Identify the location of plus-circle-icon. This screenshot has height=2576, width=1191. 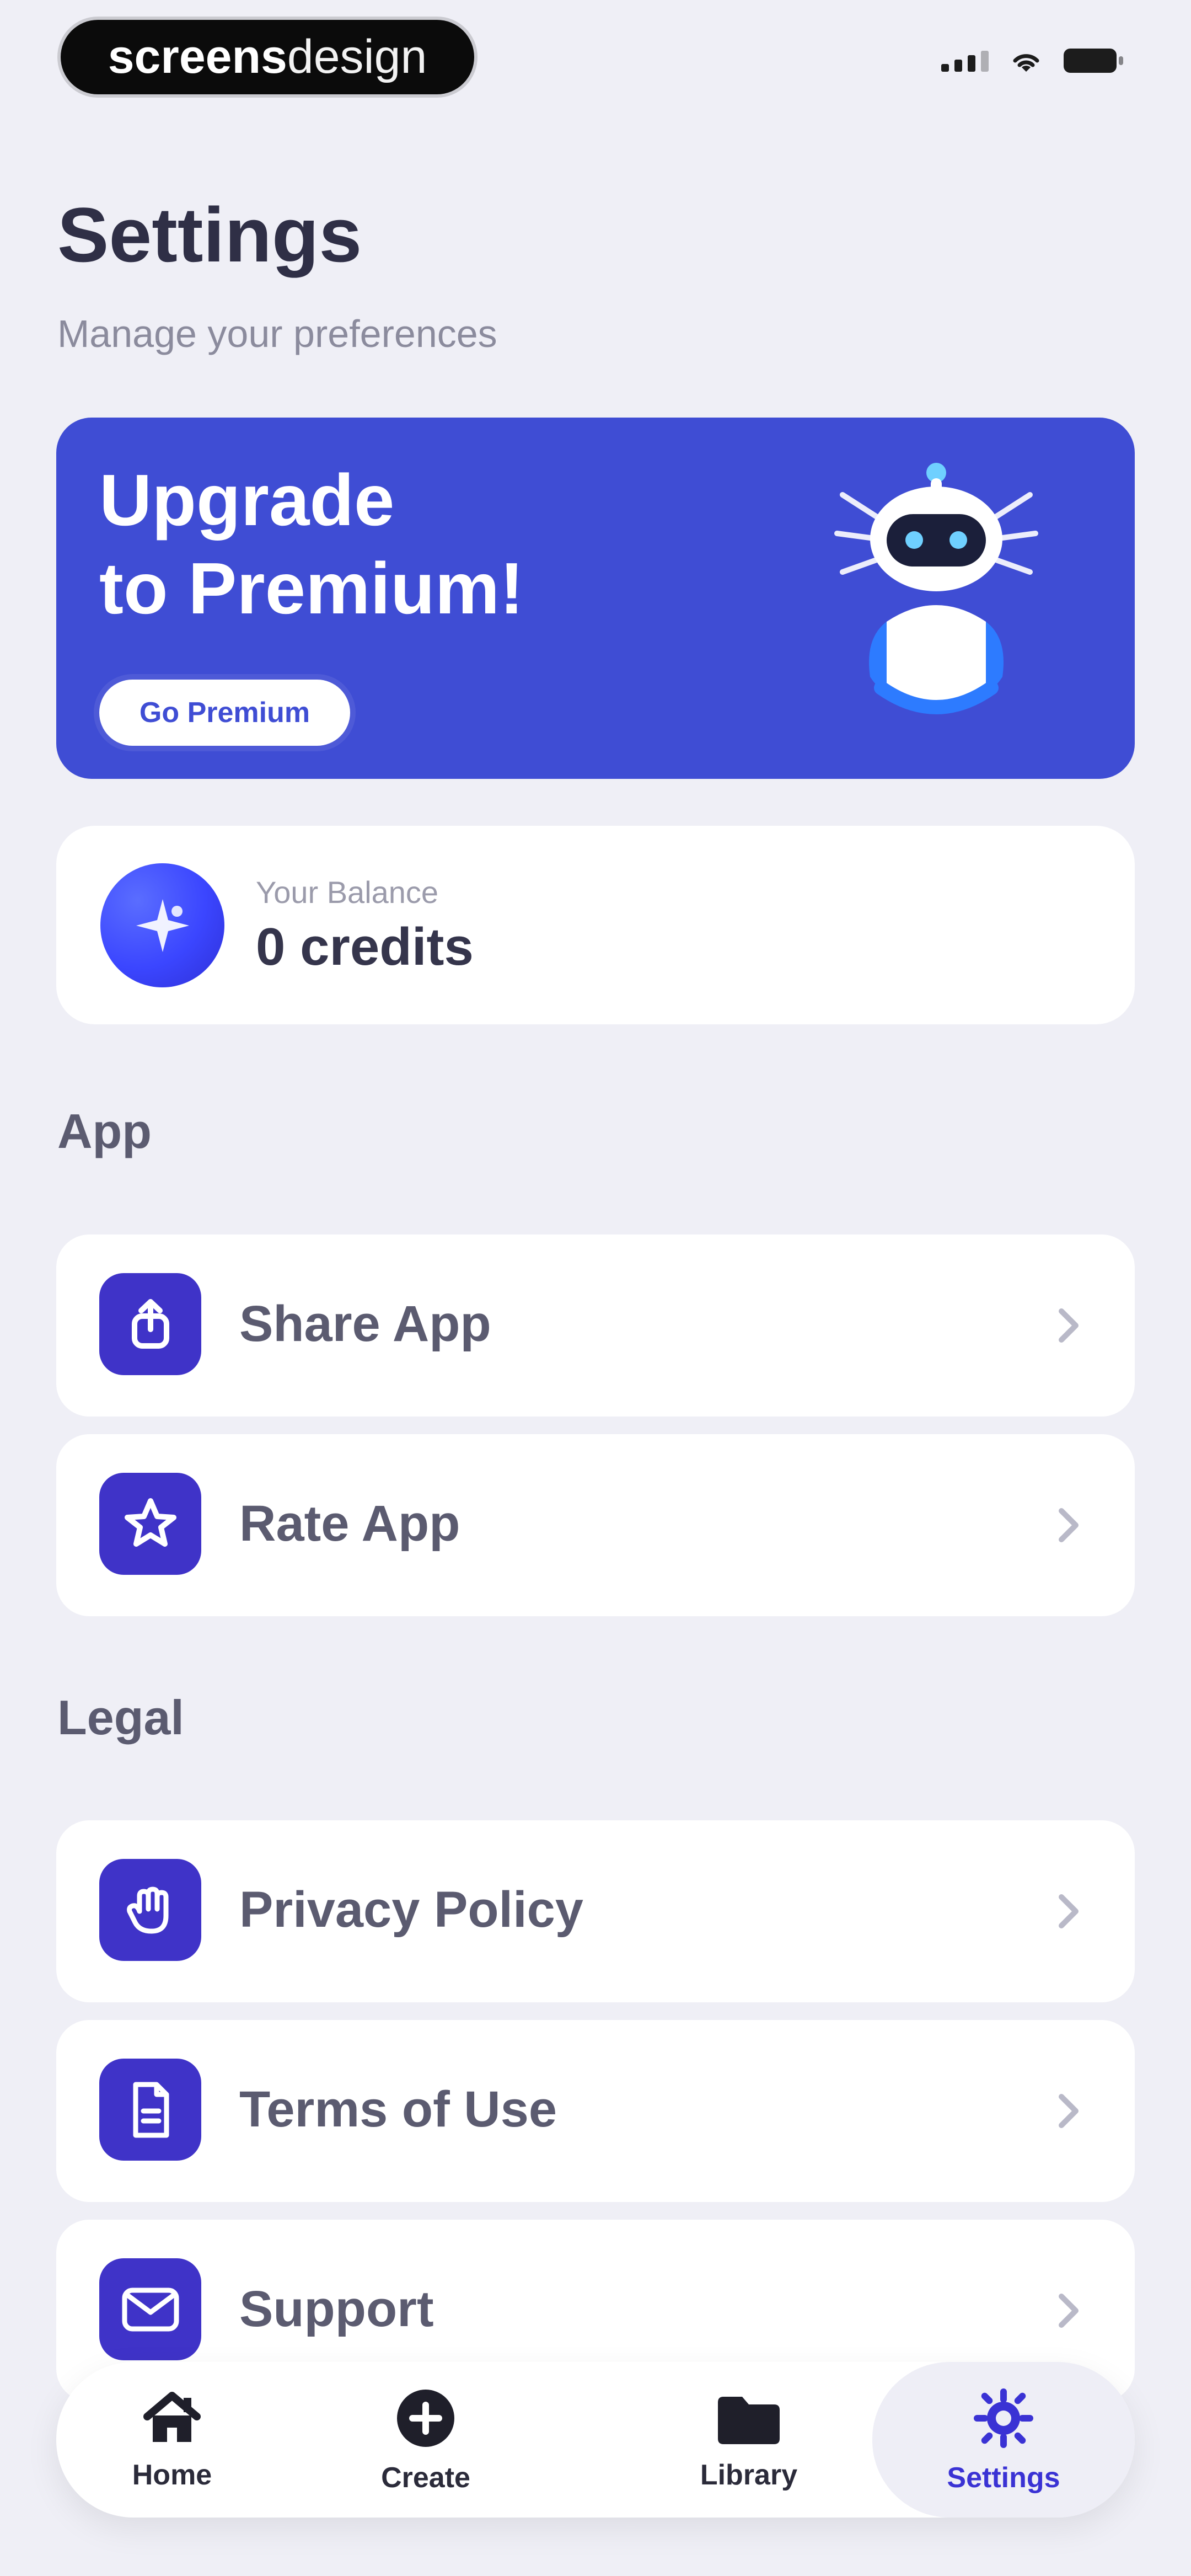
(426, 2418).